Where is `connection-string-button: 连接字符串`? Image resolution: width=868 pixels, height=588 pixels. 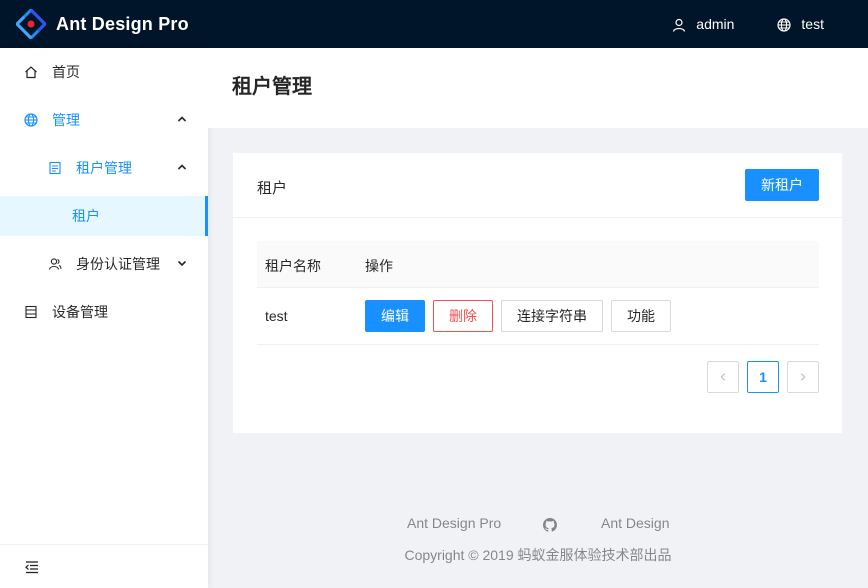 connection-string-button: 连接字符串 is located at coordinates (552, 316).